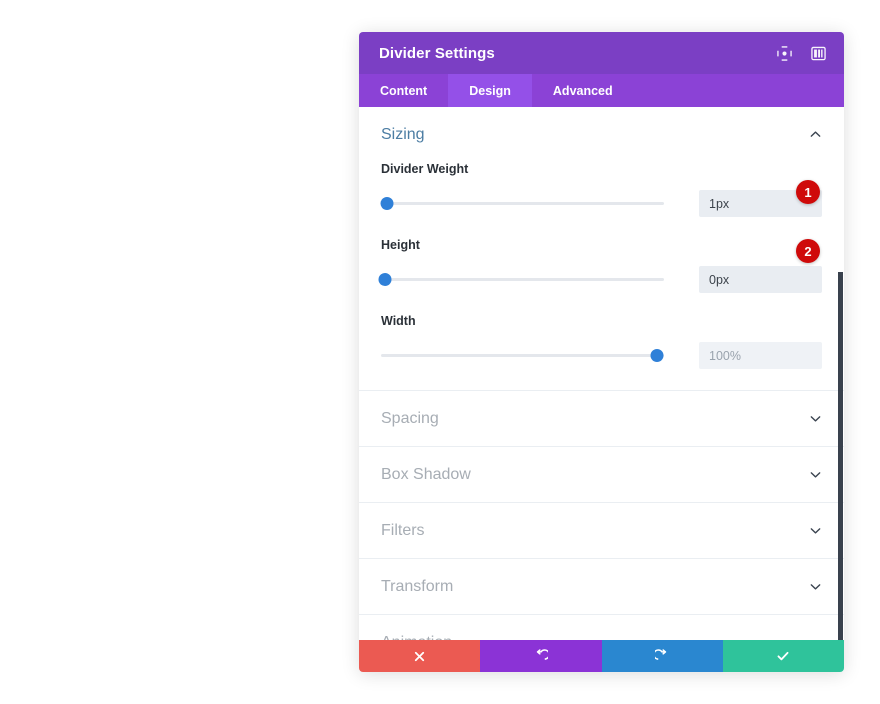 The width and height of the screenshot is (880, 704). I want to click on undo-button, so click(541, 656).